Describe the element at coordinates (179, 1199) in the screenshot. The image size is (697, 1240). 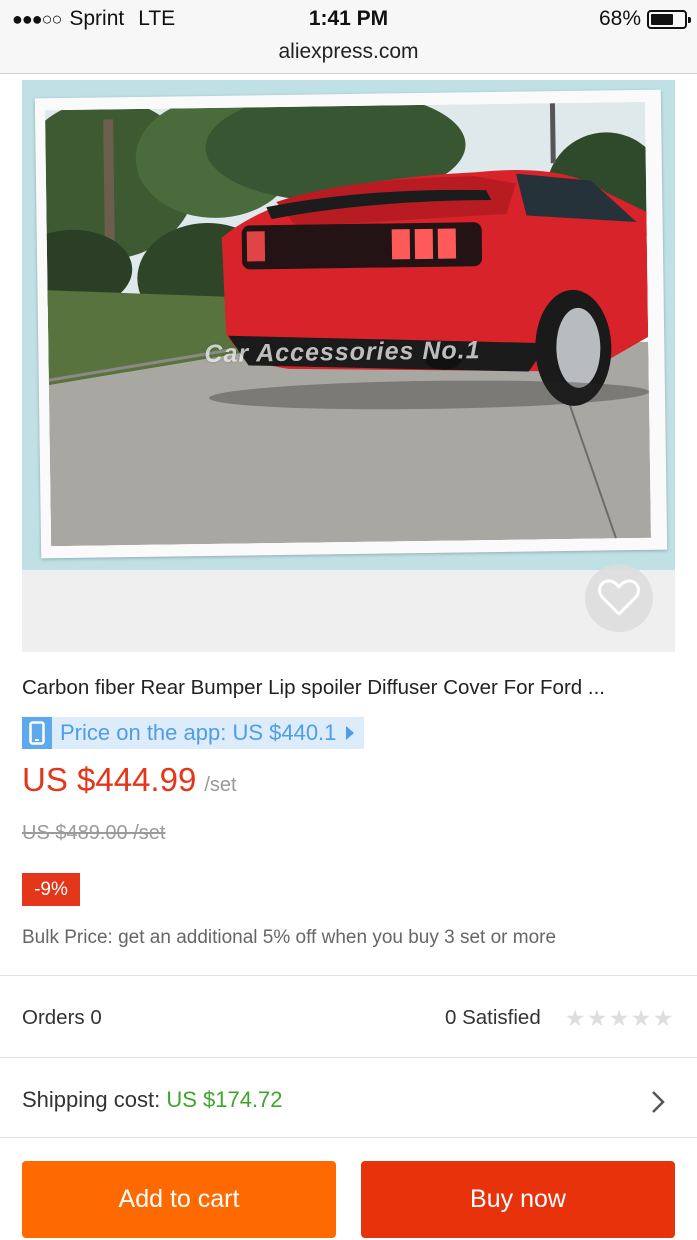
I see `add-to-cart-button: Add to cart` at that location.